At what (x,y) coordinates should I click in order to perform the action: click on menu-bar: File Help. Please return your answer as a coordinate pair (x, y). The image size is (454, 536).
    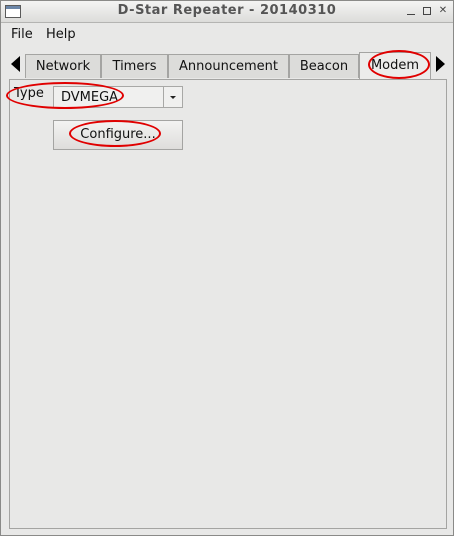
    Looking at the image, I should click on (227, 34).